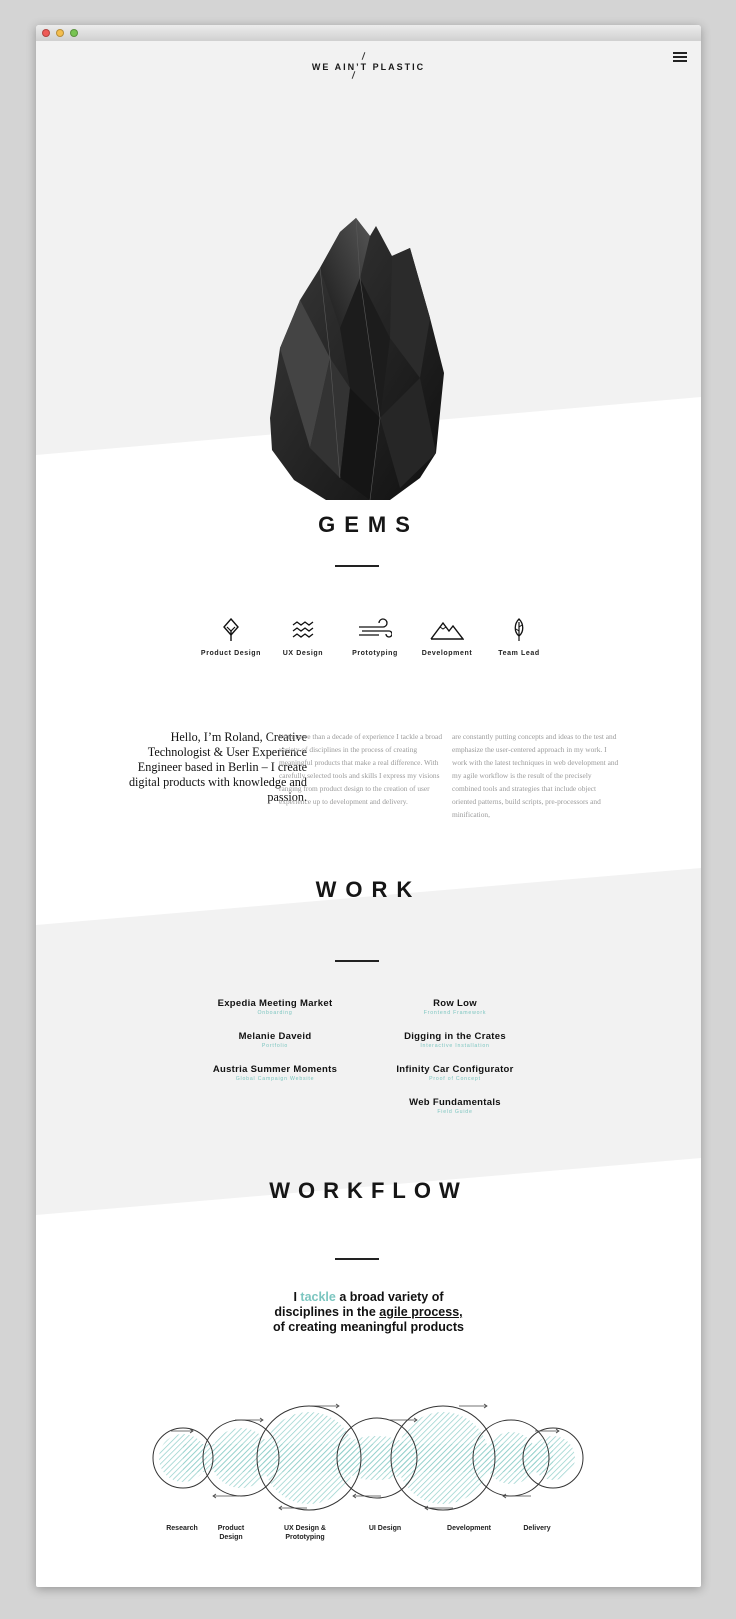 Image resolution: width=736 pixels, height=1619 pixels. What do you see at coordinates (455, 1036) in the screenshot?
I see `work-item-title: Digging in the Crates` at bounding box center [455, 1036].